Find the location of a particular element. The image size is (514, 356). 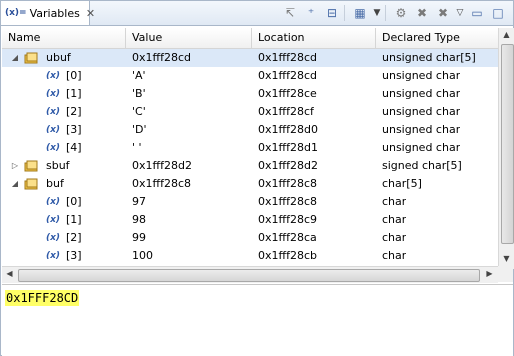

variable-name: sbuf is located at coordinates (58, 165).